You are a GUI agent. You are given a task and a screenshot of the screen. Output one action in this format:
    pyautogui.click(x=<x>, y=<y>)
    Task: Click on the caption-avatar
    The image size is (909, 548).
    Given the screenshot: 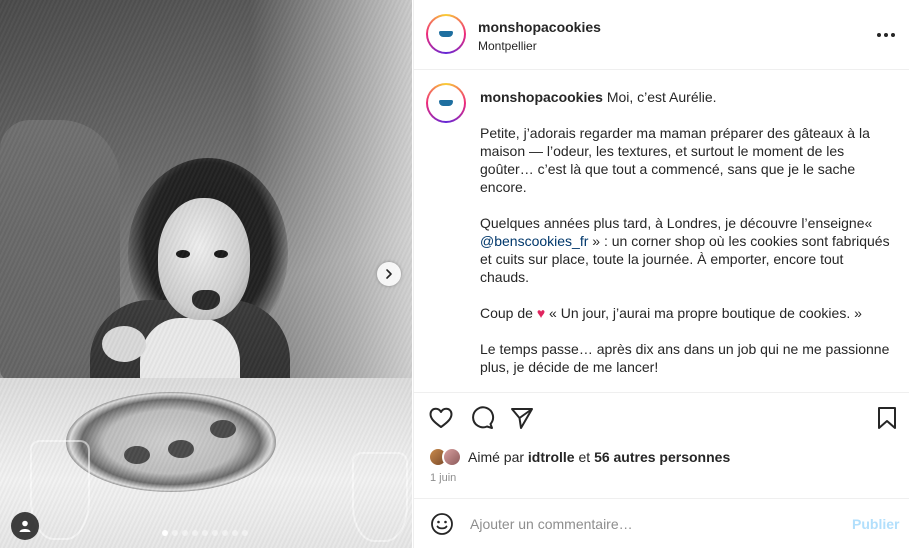 What is the action you would take?
    pyautogui.click(x=446, y=103)
    